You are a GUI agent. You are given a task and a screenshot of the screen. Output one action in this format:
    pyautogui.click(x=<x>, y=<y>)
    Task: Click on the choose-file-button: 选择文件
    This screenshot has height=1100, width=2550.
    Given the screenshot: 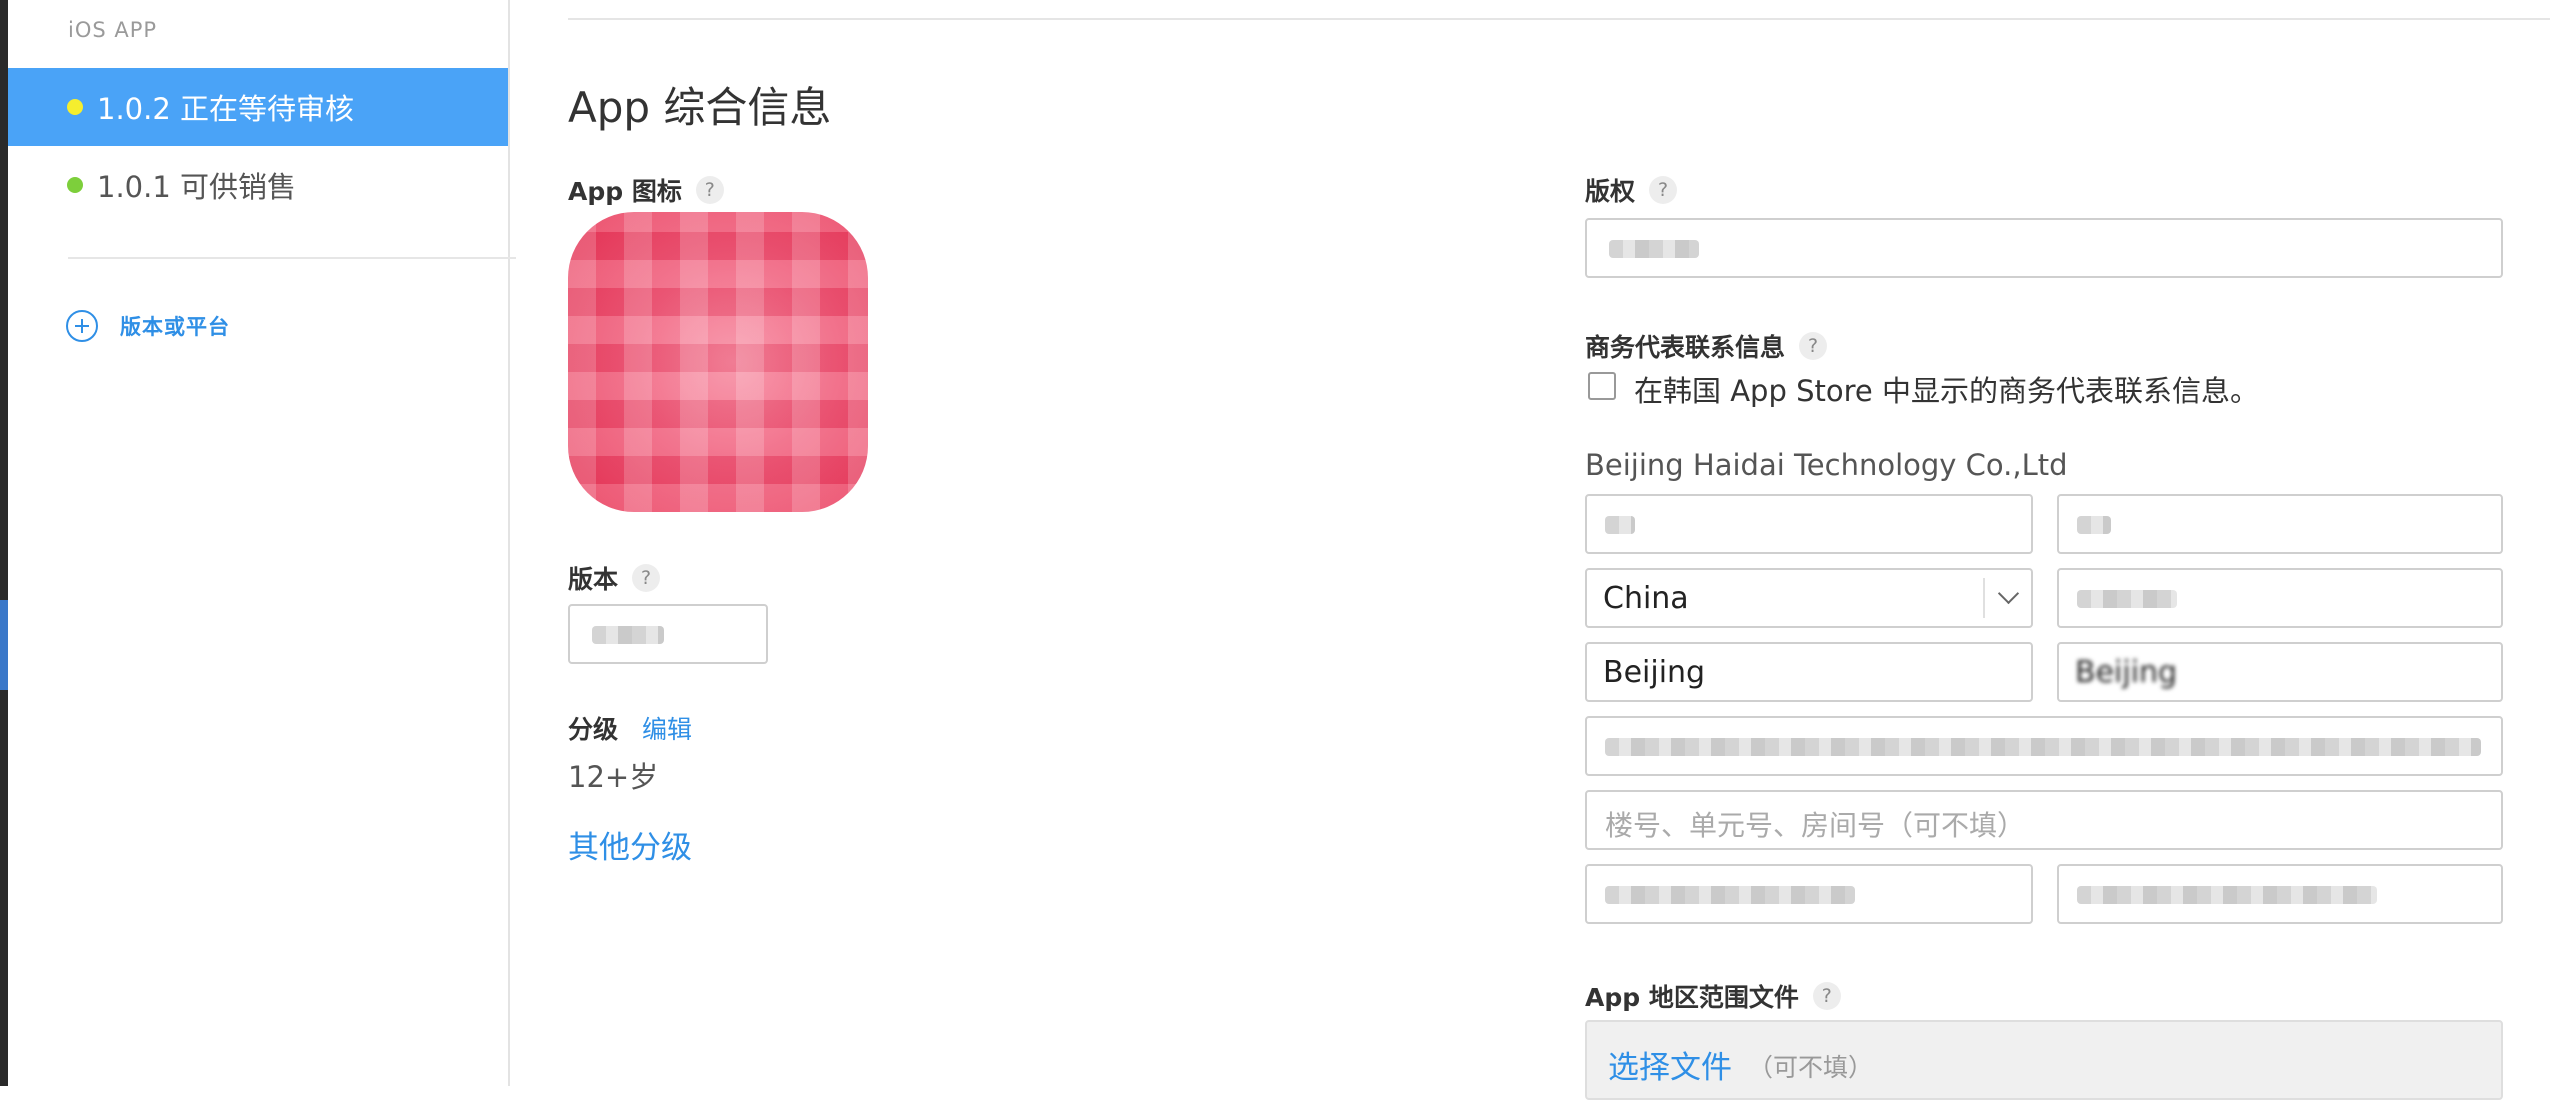 What is the action you would take?
    pyautogui.click(x=1670, y=1064)
    